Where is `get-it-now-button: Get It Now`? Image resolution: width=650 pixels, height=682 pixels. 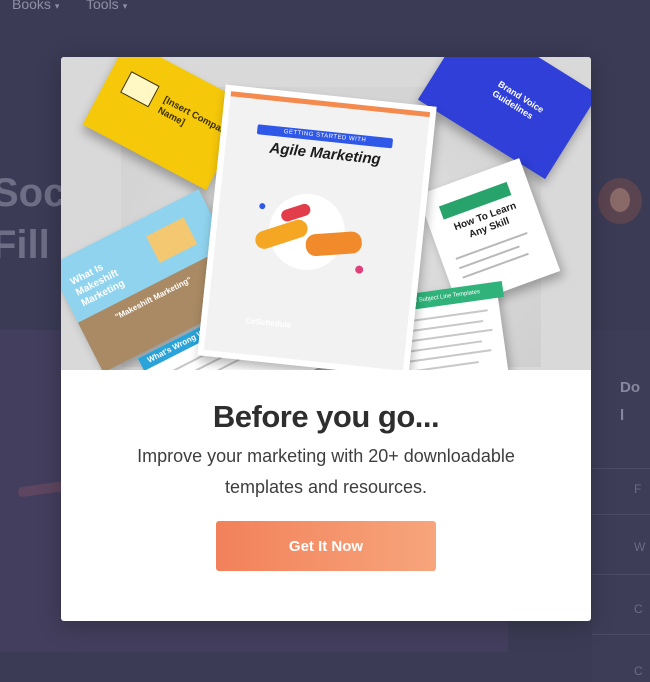
get-it-now-button: Get It Now is located at coordinates (326, 546).